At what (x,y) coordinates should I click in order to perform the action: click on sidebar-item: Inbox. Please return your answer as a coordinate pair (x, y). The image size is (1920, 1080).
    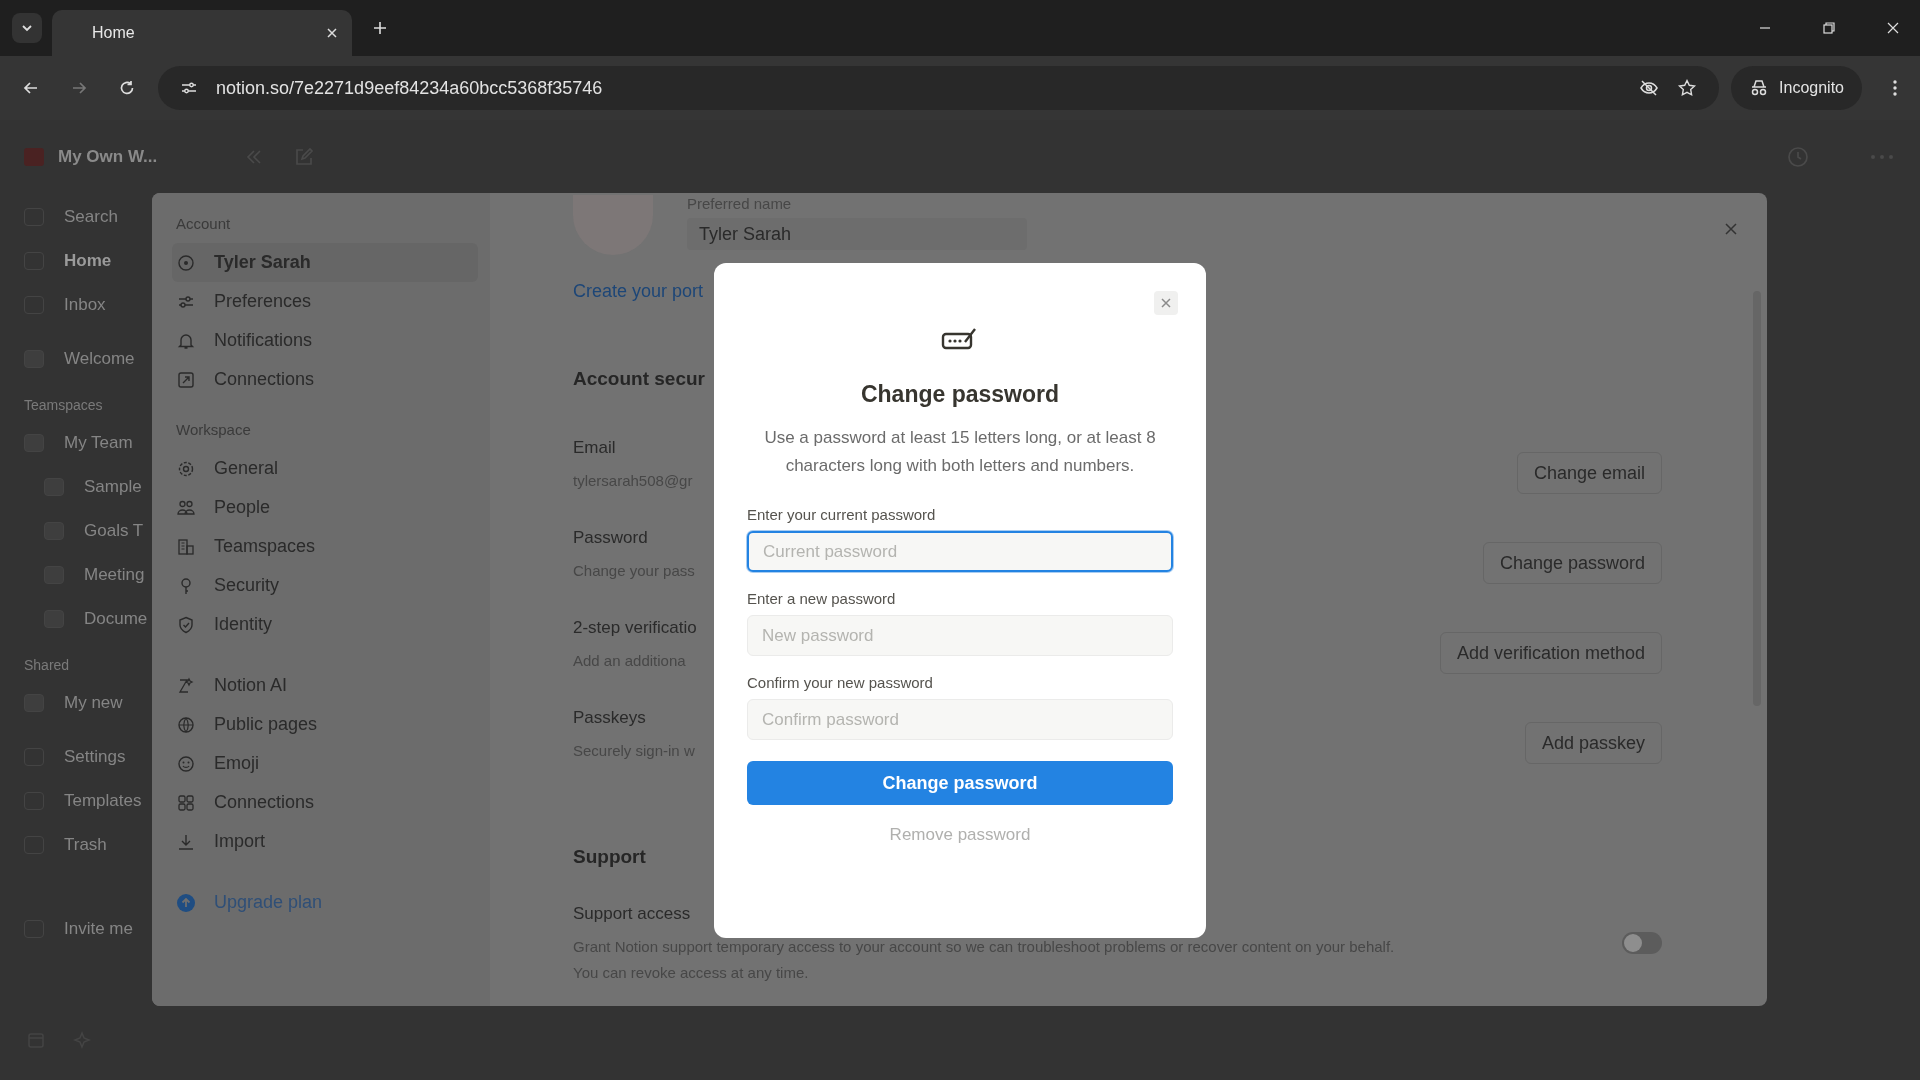
    Looking at the image, I should click on (88, 305).